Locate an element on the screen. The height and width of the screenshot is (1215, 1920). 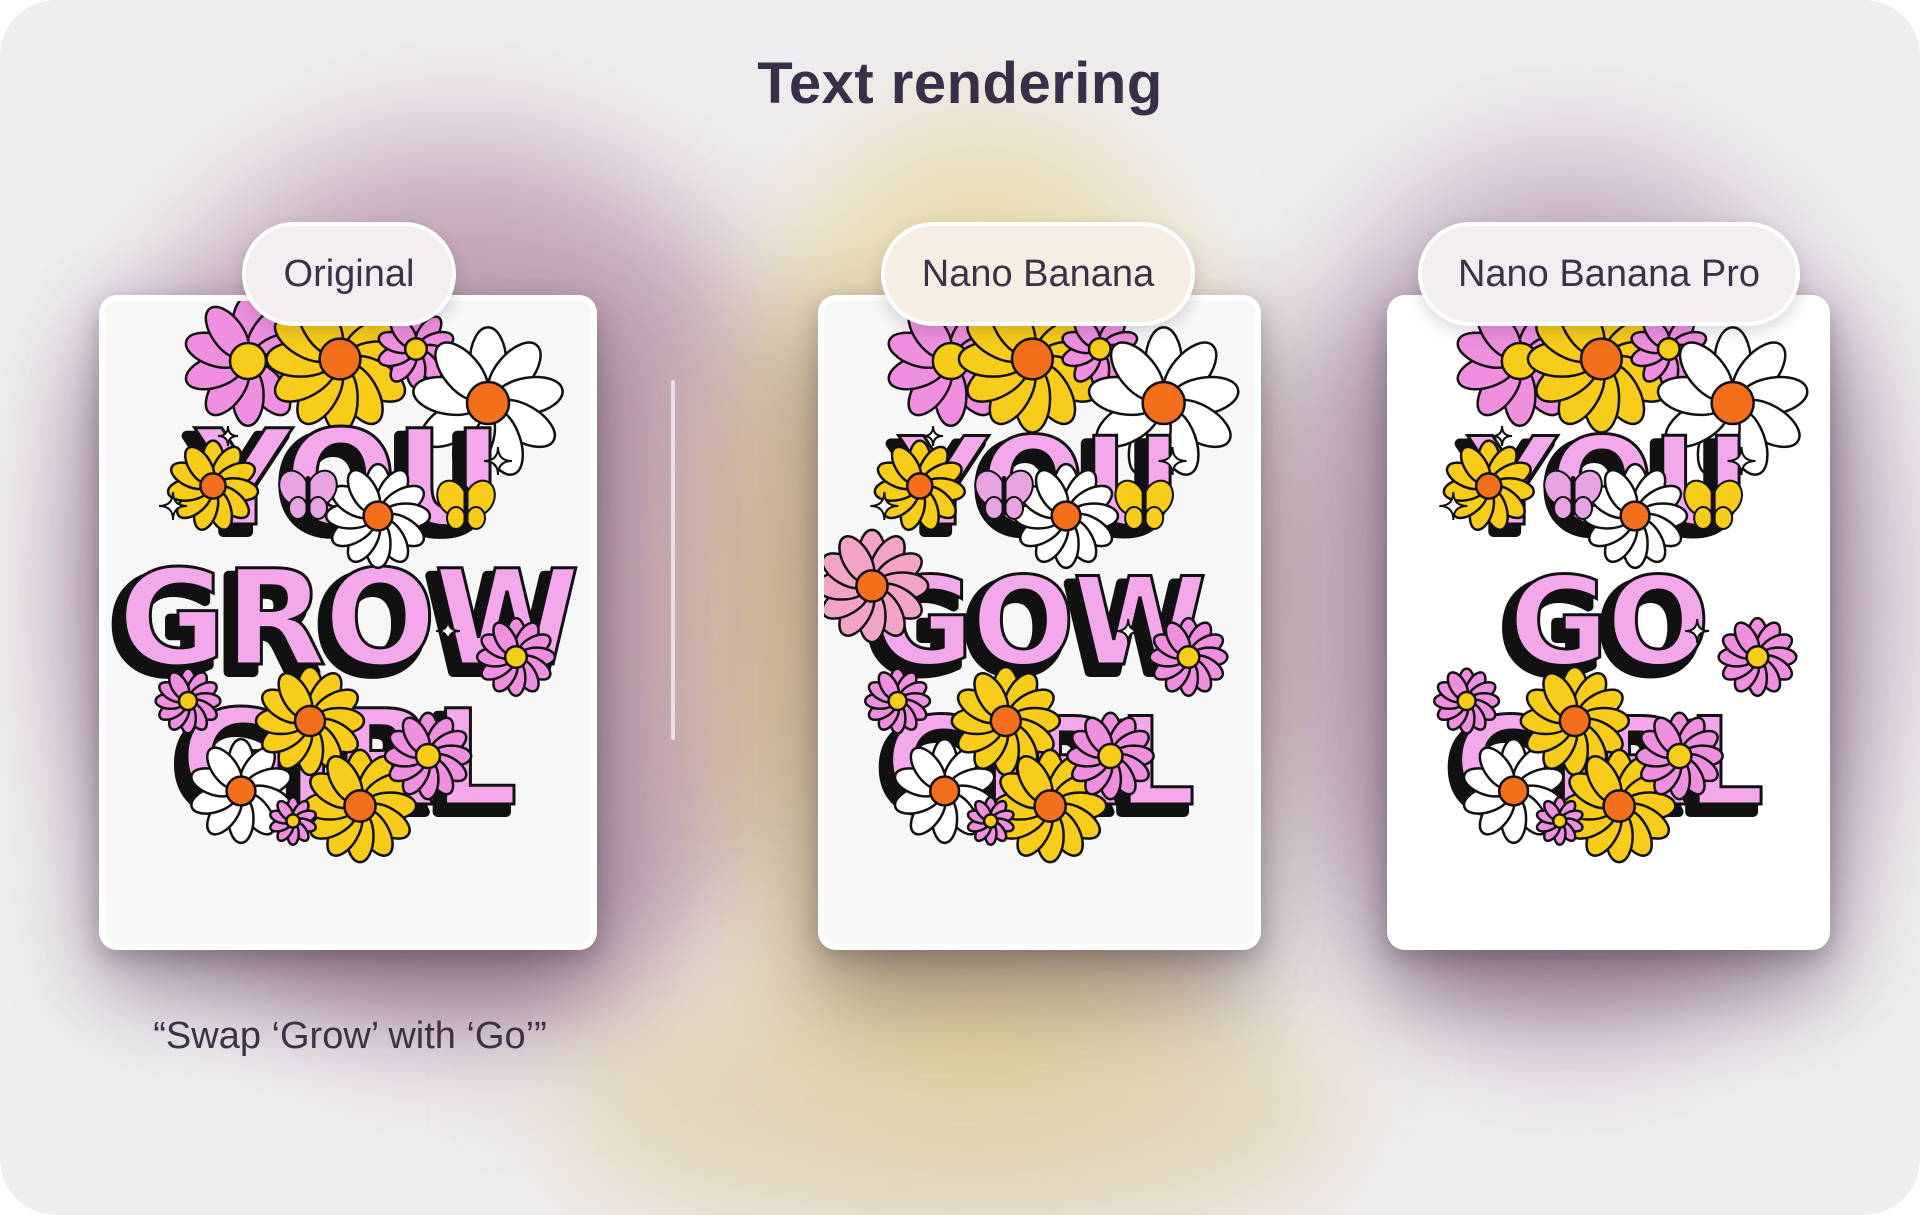
nano-banana-pro-image-card: YOUYOUGOGOGIRLGIRL is located at coordinates (1608, 622).